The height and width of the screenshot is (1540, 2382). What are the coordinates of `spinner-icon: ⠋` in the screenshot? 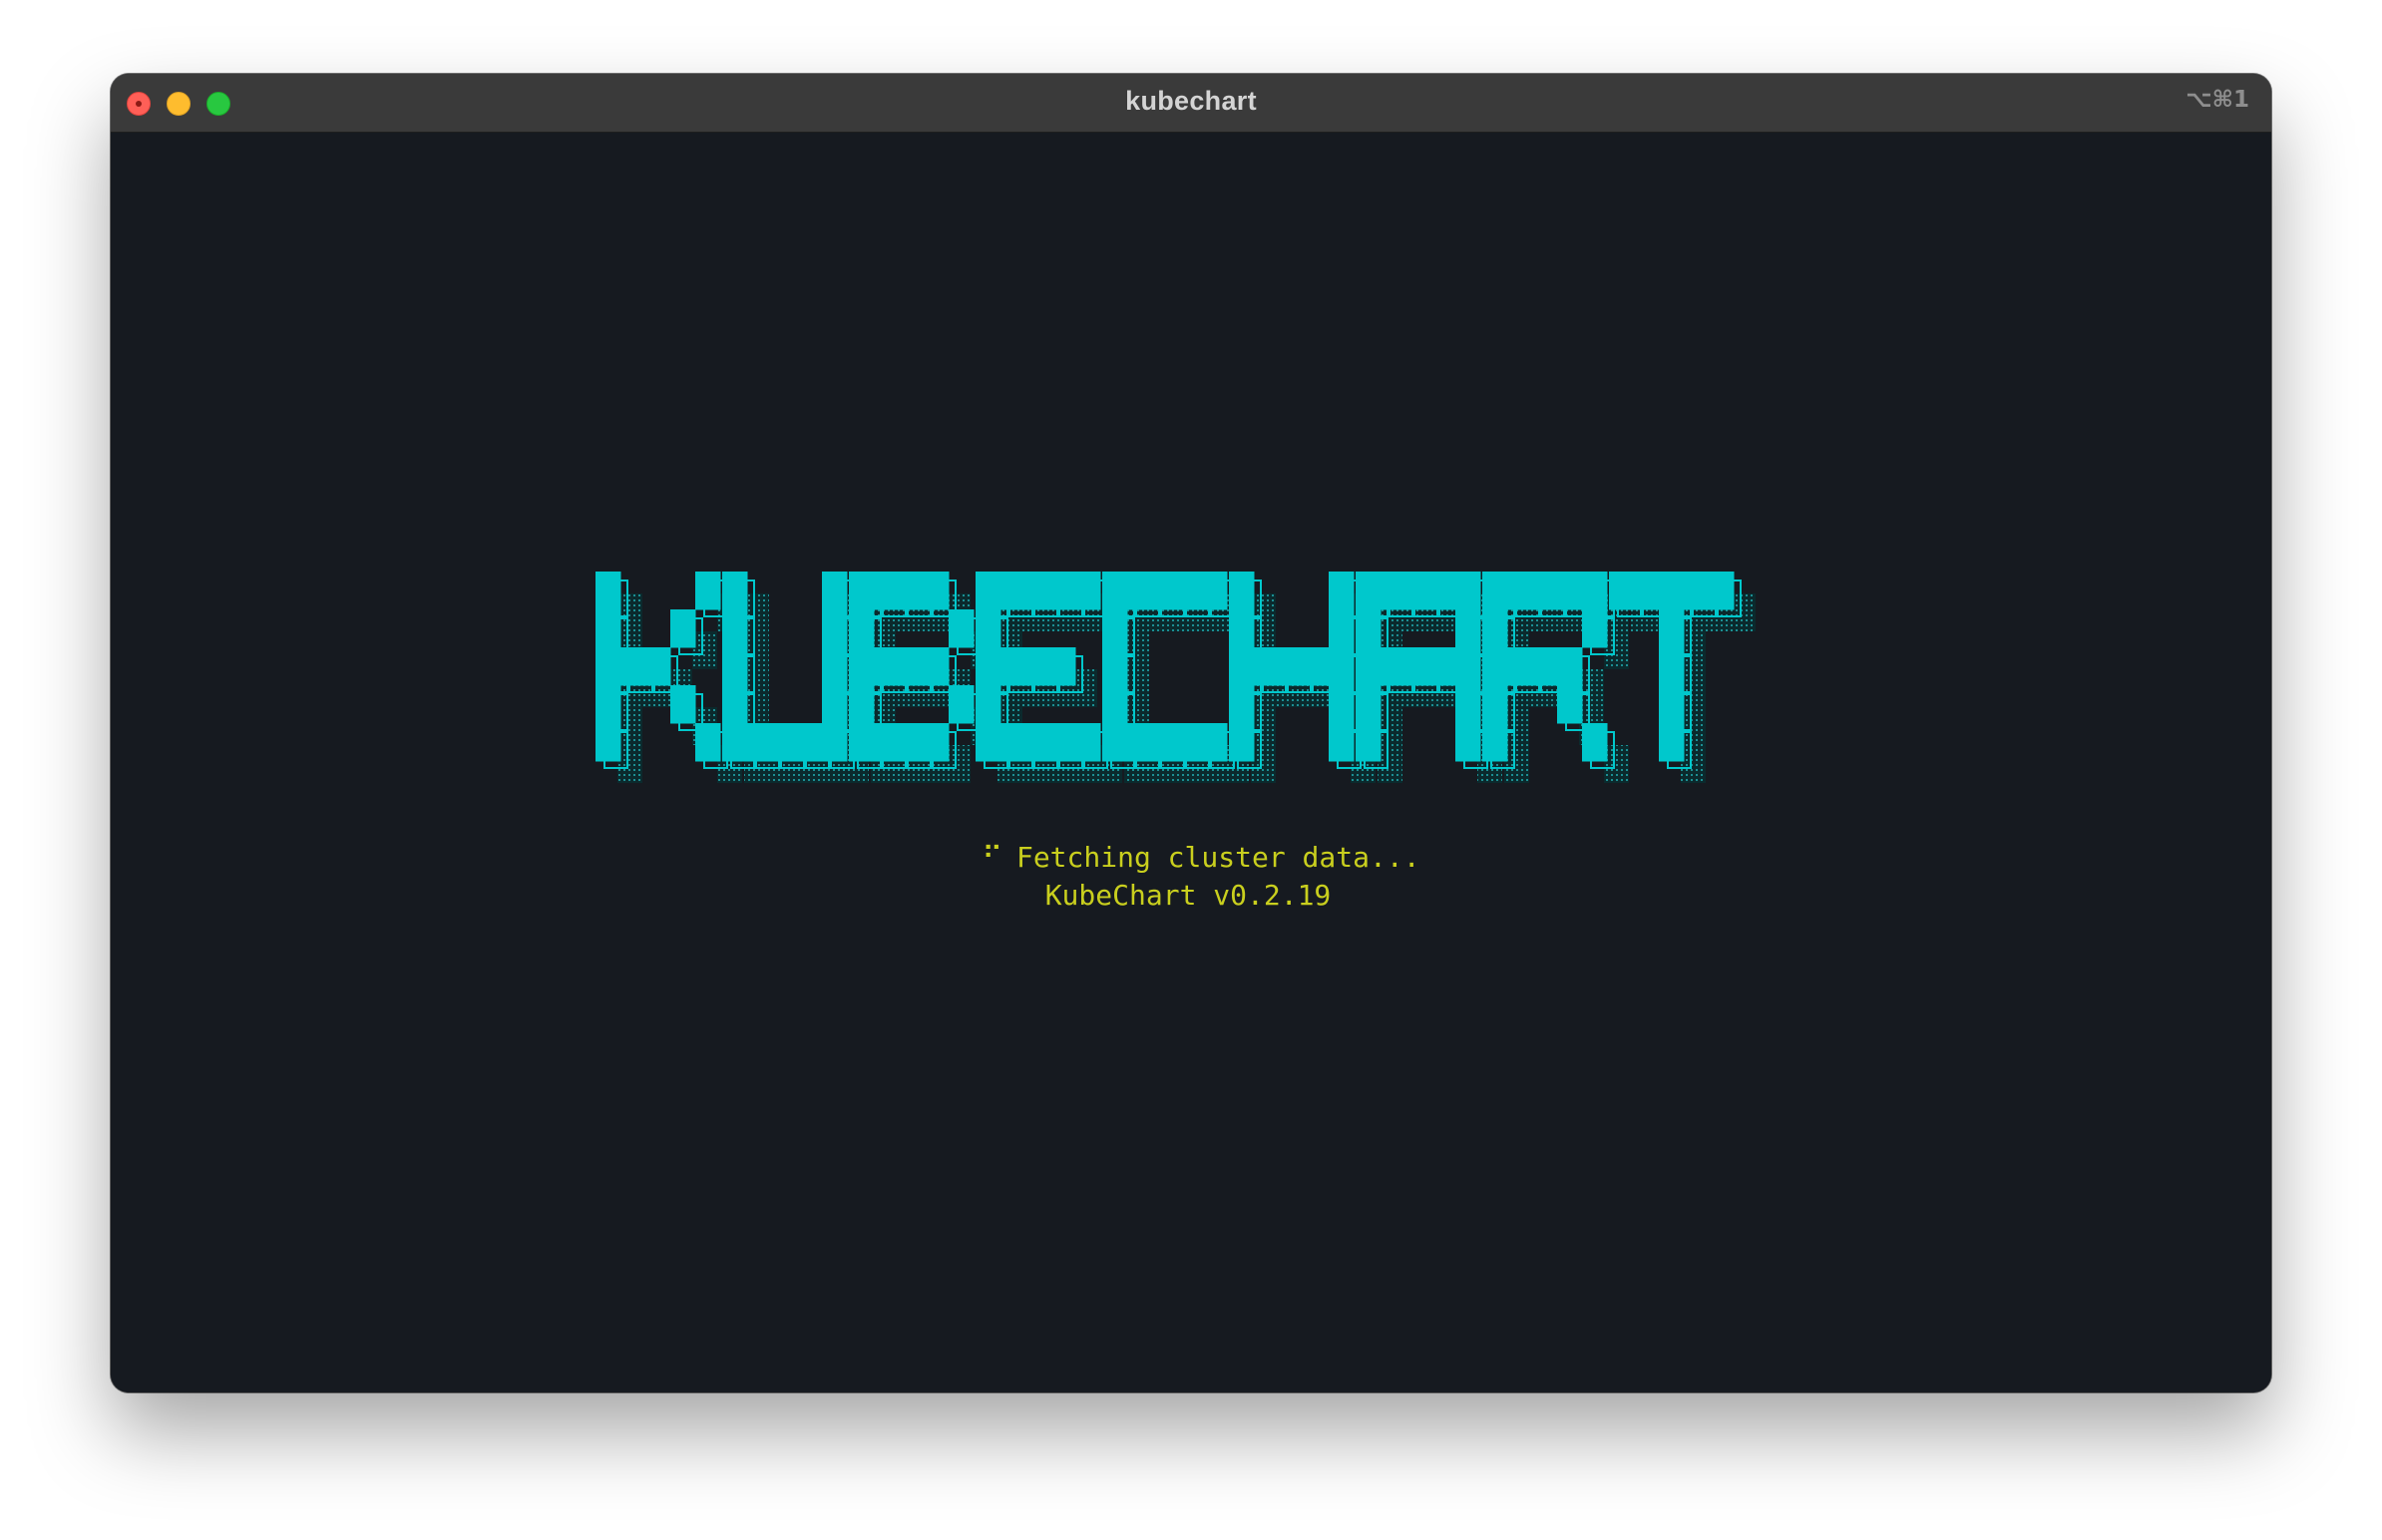 It's located at (992, 857).